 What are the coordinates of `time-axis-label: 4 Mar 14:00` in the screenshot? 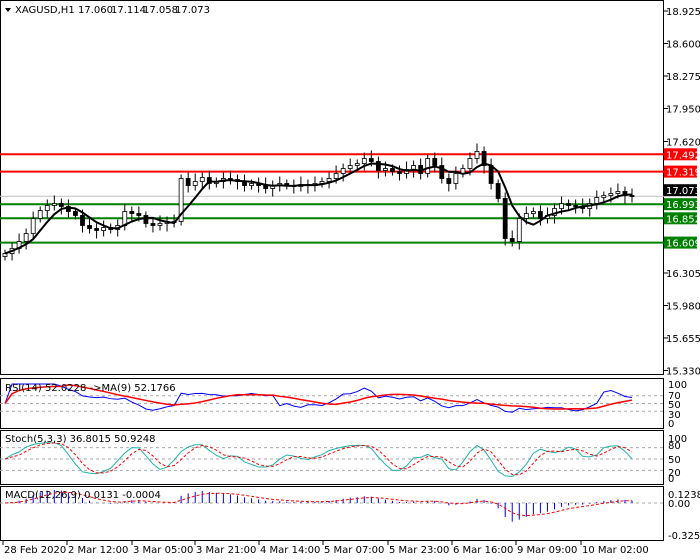 It's located at (290, 550).